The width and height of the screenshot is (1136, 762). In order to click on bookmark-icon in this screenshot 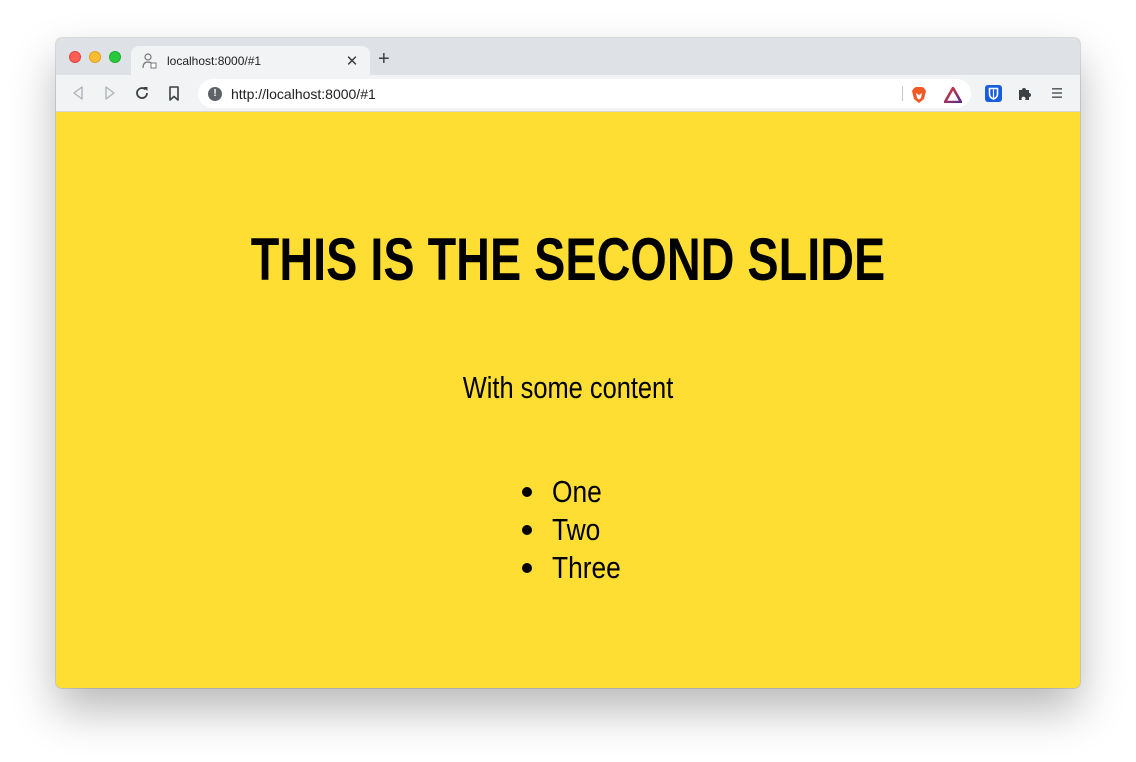, I will do `click(174, 93)`.